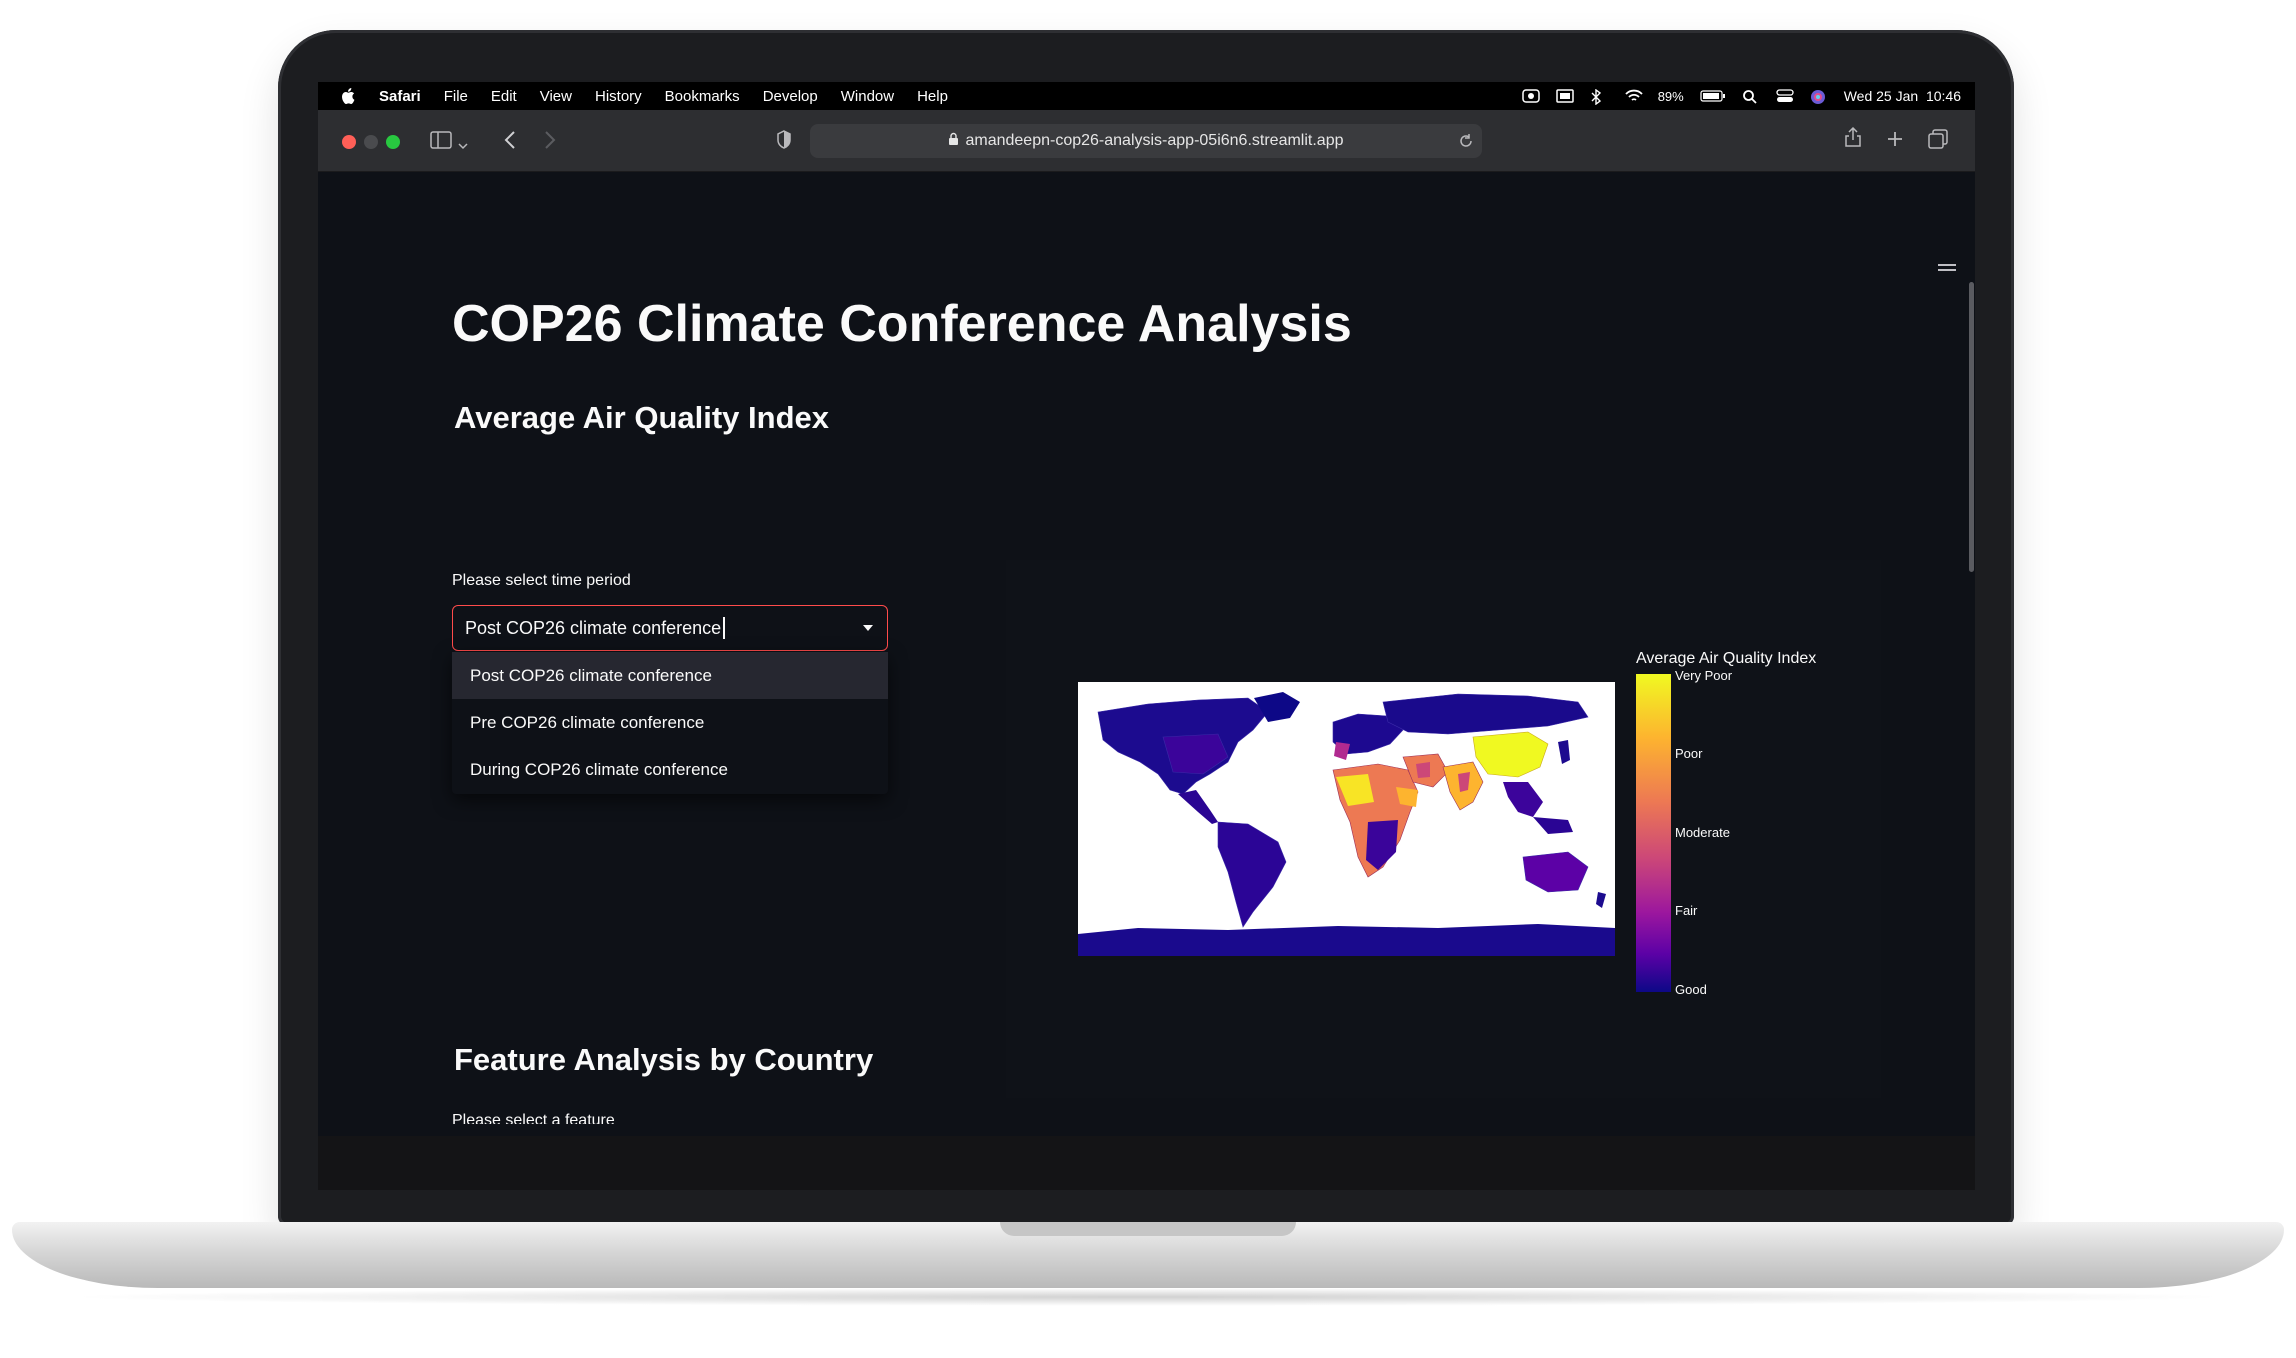 The height and width of the screenshot is (1358, 2296). What do you see at coordinates (1785, 96) in the screenshot?
I see `control-center-icon` at bounding box center [1785, 96].